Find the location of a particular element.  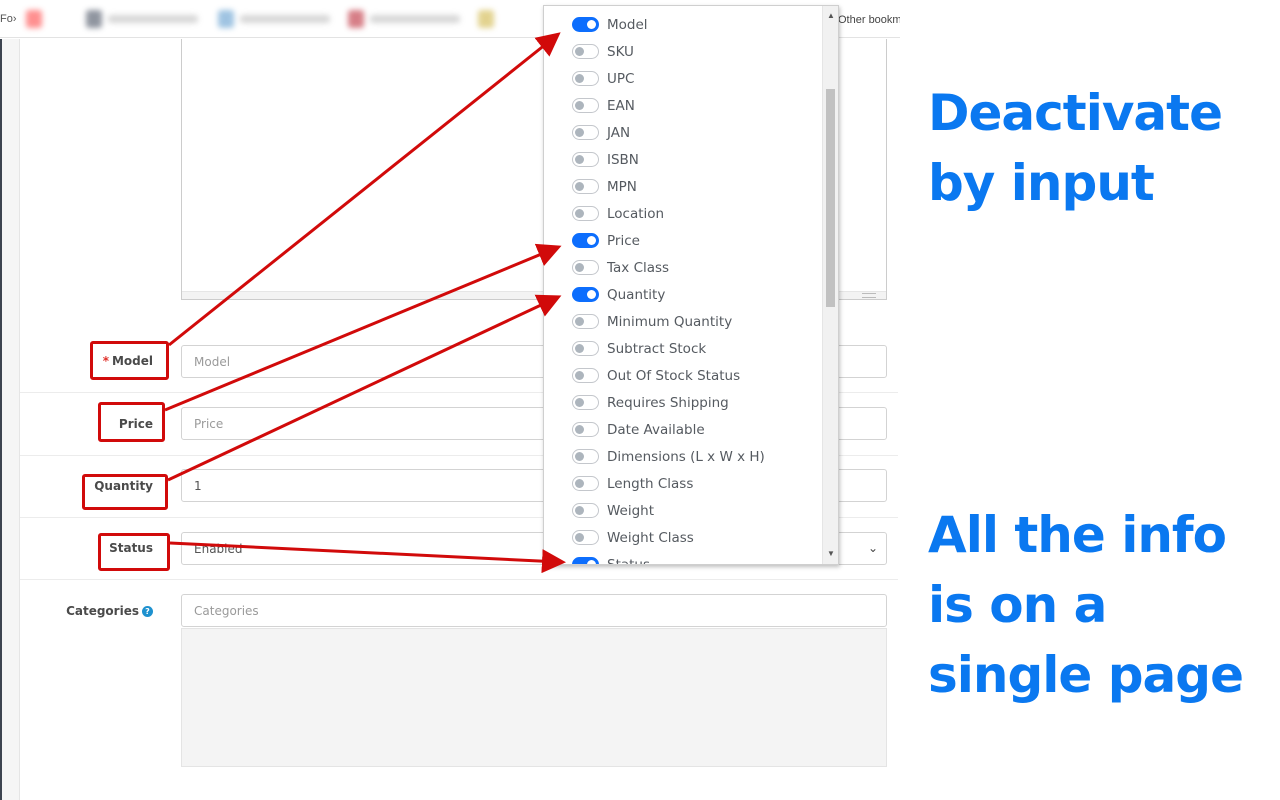

toggle-item: Length Class is located at coordinates (684, 483).